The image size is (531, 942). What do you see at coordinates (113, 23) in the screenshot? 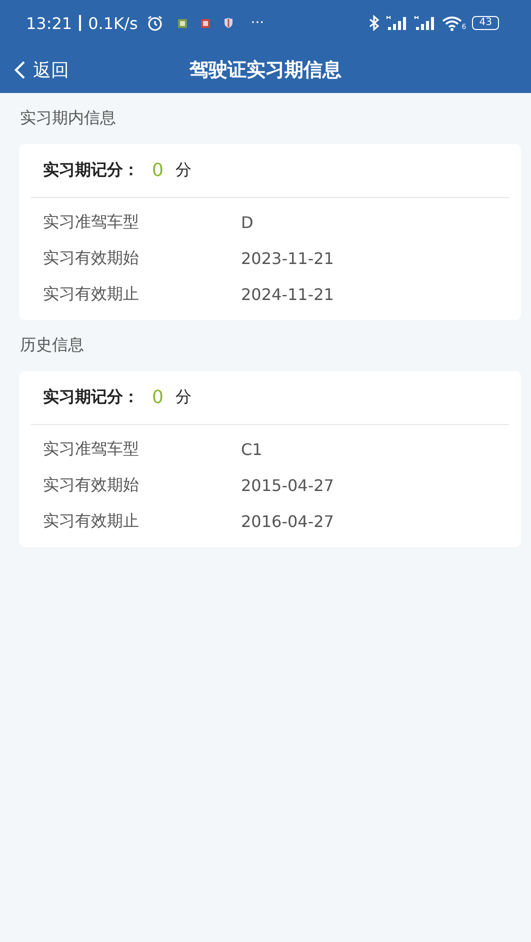
I see `network-speed: 0.1K/s` at bounding box center [113, 23].